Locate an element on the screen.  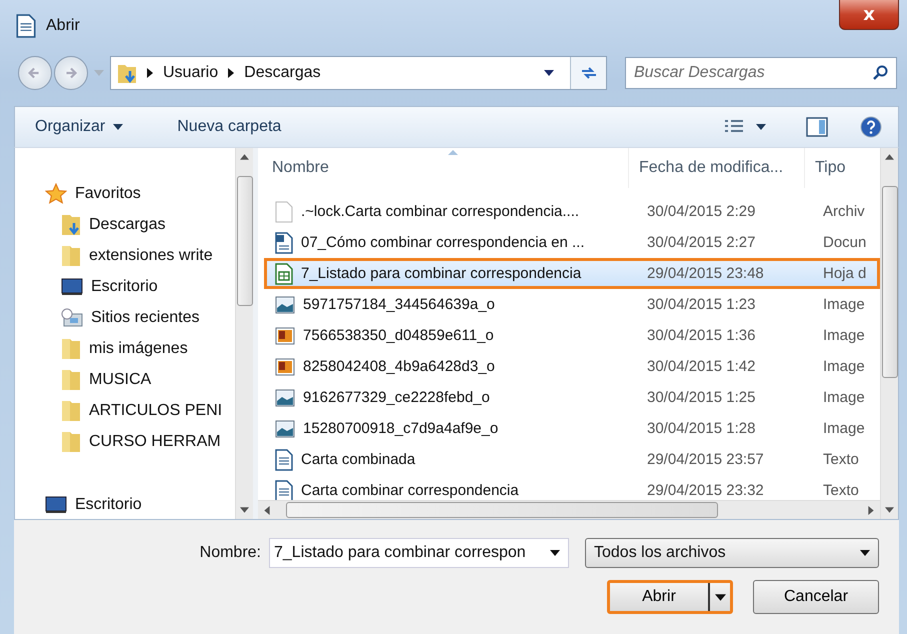
close-button: x is located at coordinates (869, 15).